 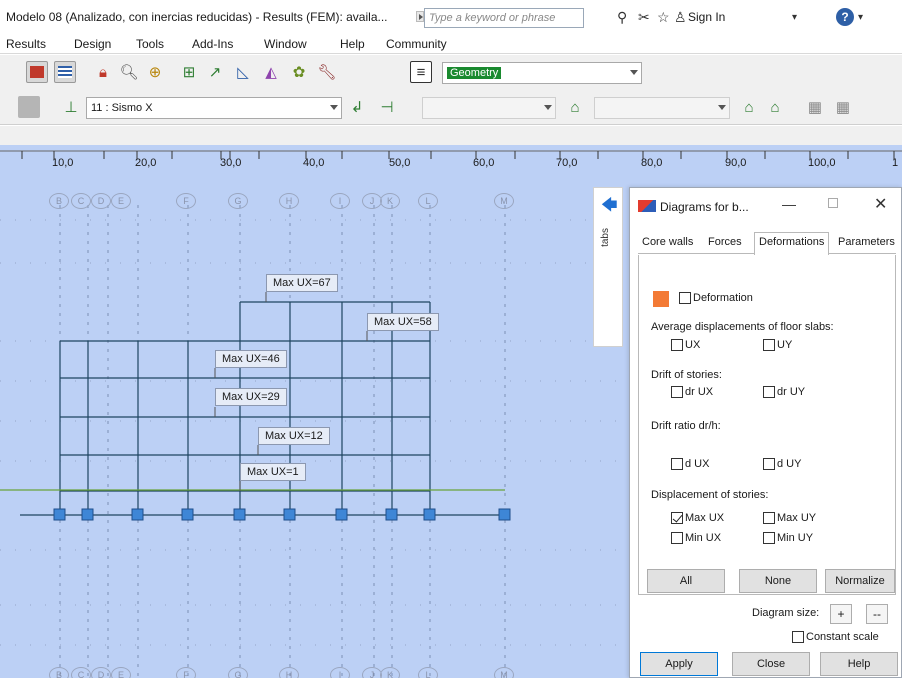 What do you see at coordinates (833, 203) in the screenshot?
I see `maximize-icon` at bounding box center [833, 203].